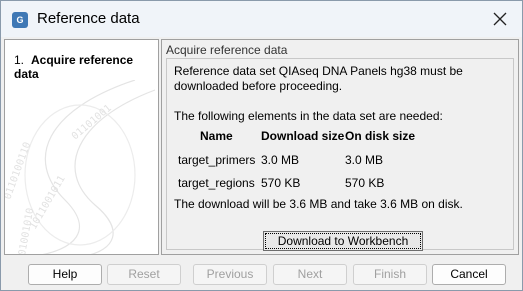 The width and height of the screenshot is (523, 291). What do you see at coordinates (230, 274) in the screenshot?
I see `previous-button: Previous` at bounding box center [230, 274].